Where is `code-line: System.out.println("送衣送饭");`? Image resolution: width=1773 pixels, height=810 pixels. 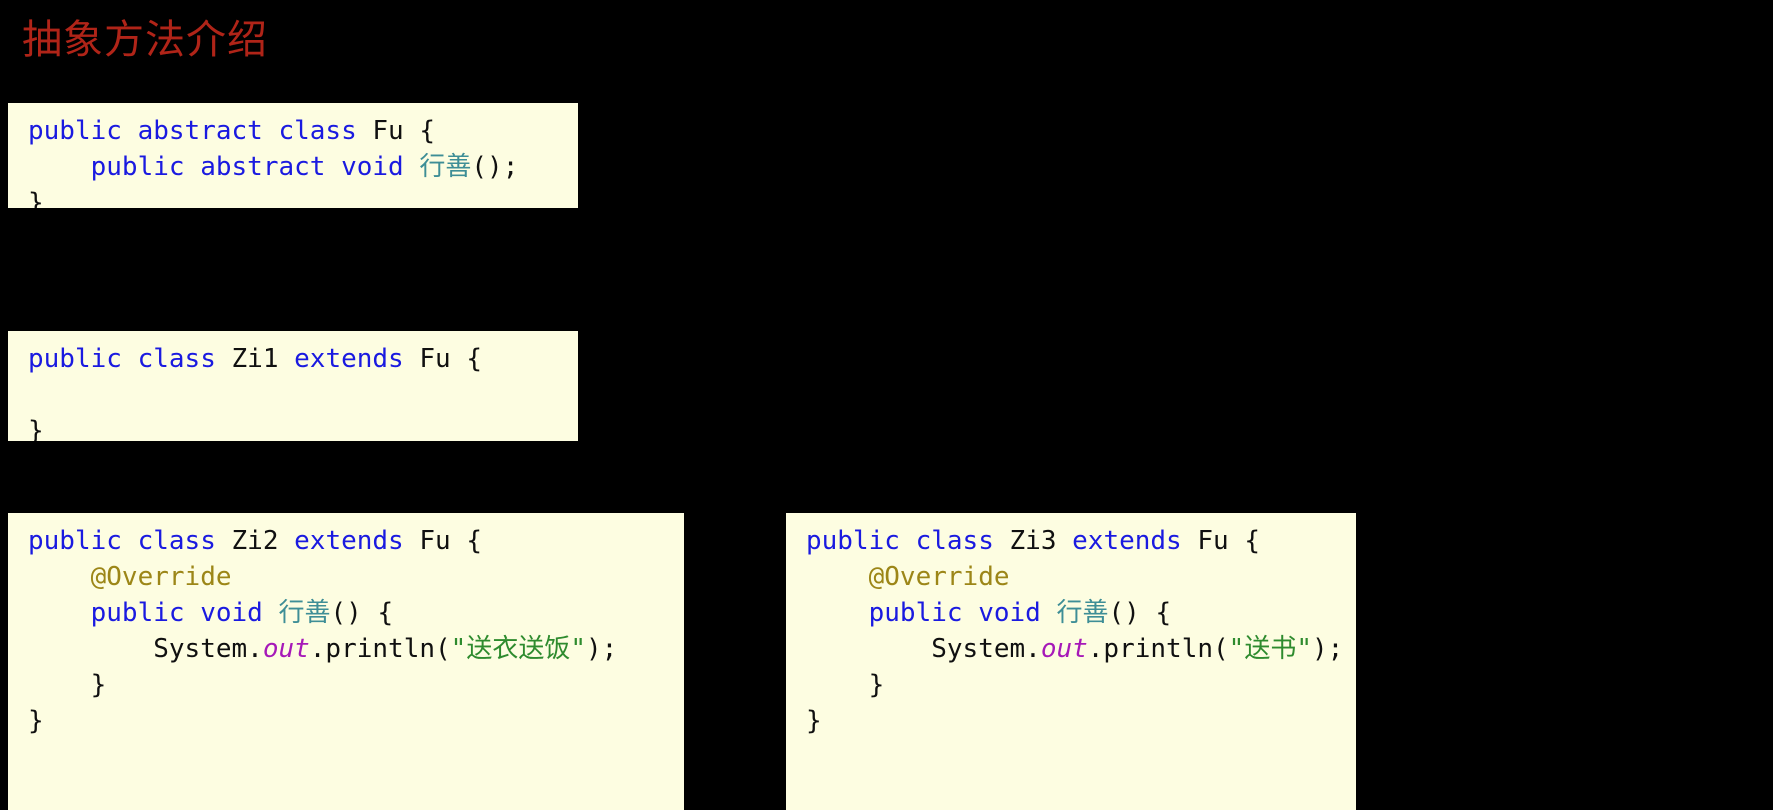
code-line: System.out.println("送衣送饭"); is located at coordinates (346, 649).